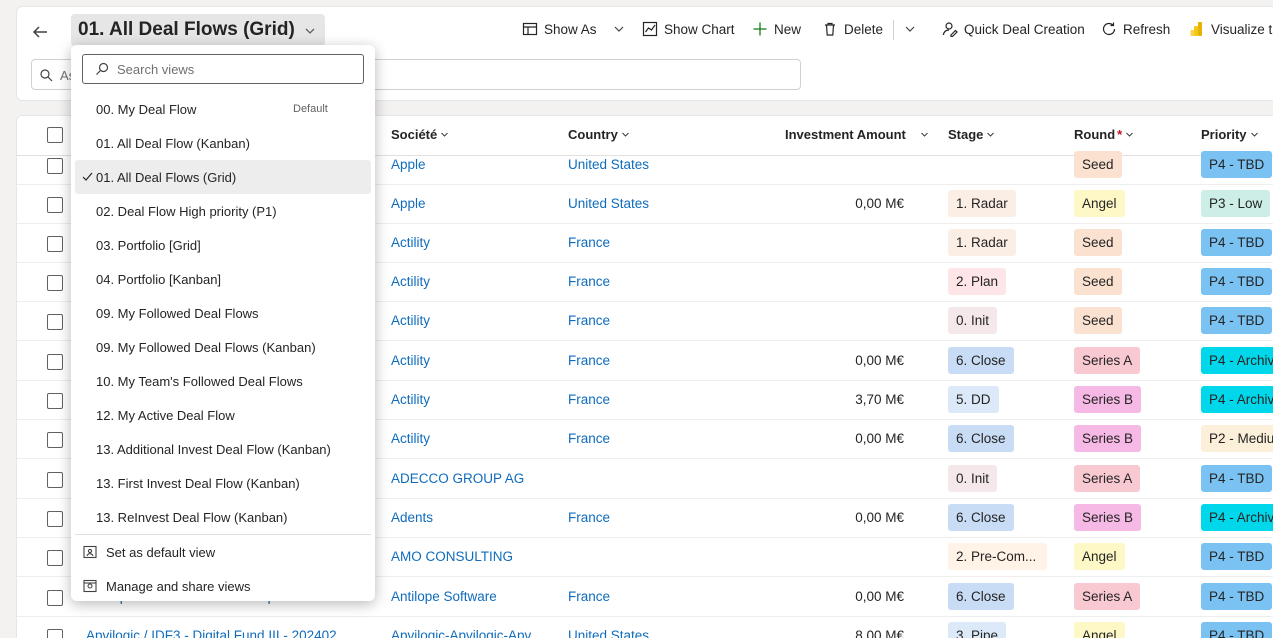  I want to click on view-selector: 01. All Deal Flows (Grid), so click(198, 30).